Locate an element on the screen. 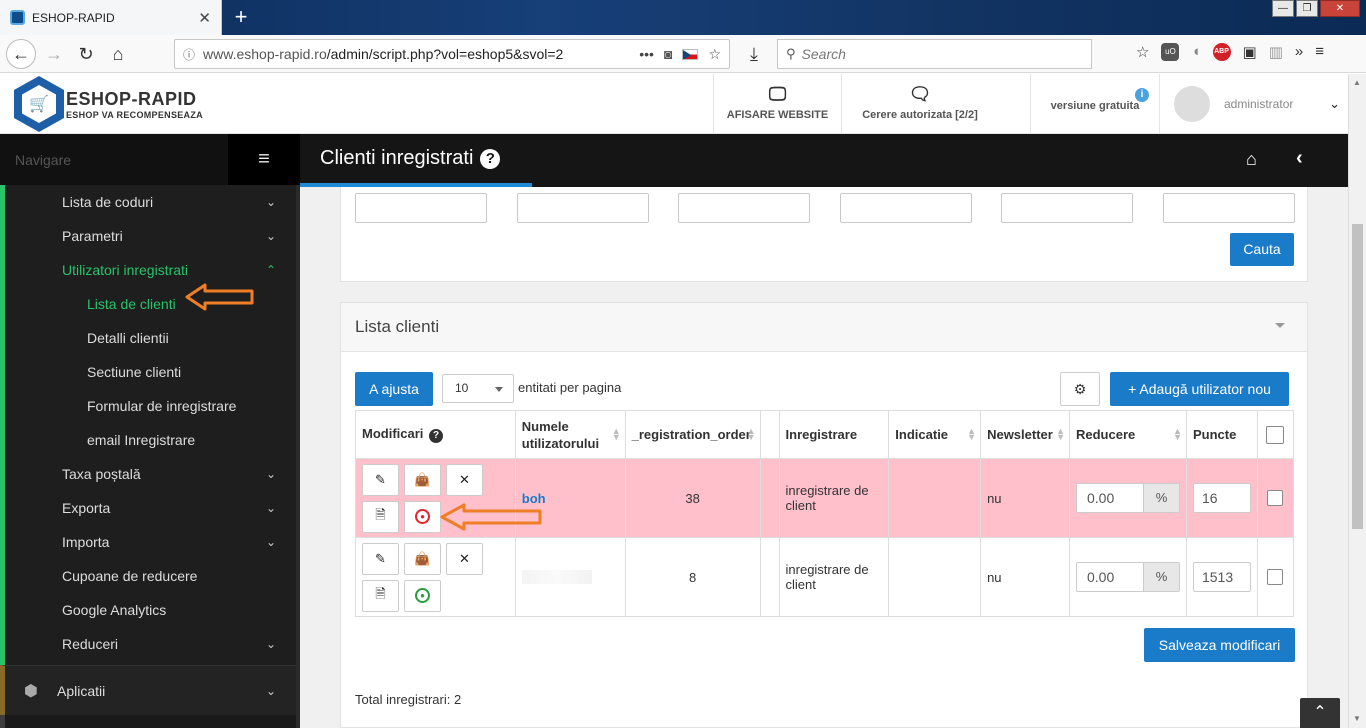 The image size is (1366, 728). page-actions-icon: ••• is located at coordinates (646, 54).